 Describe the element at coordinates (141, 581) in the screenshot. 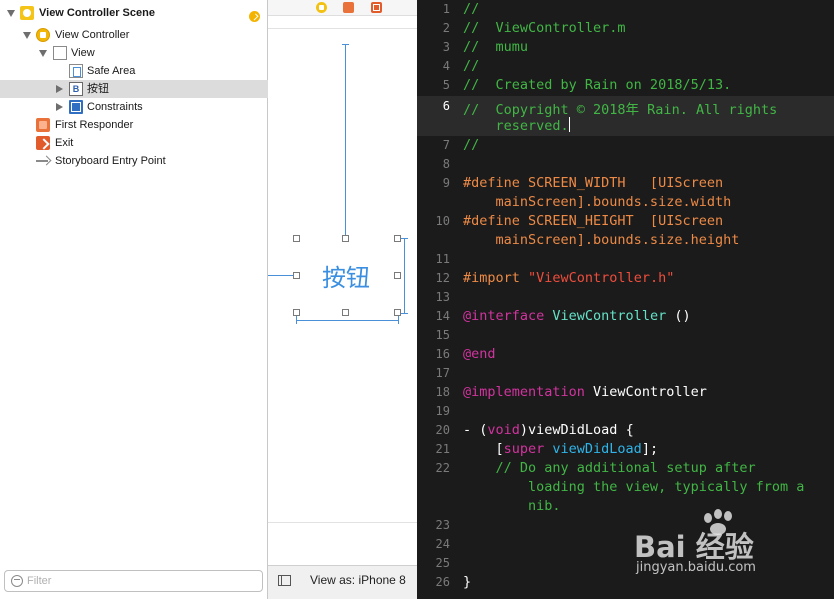

I see `filter-input` at that location.